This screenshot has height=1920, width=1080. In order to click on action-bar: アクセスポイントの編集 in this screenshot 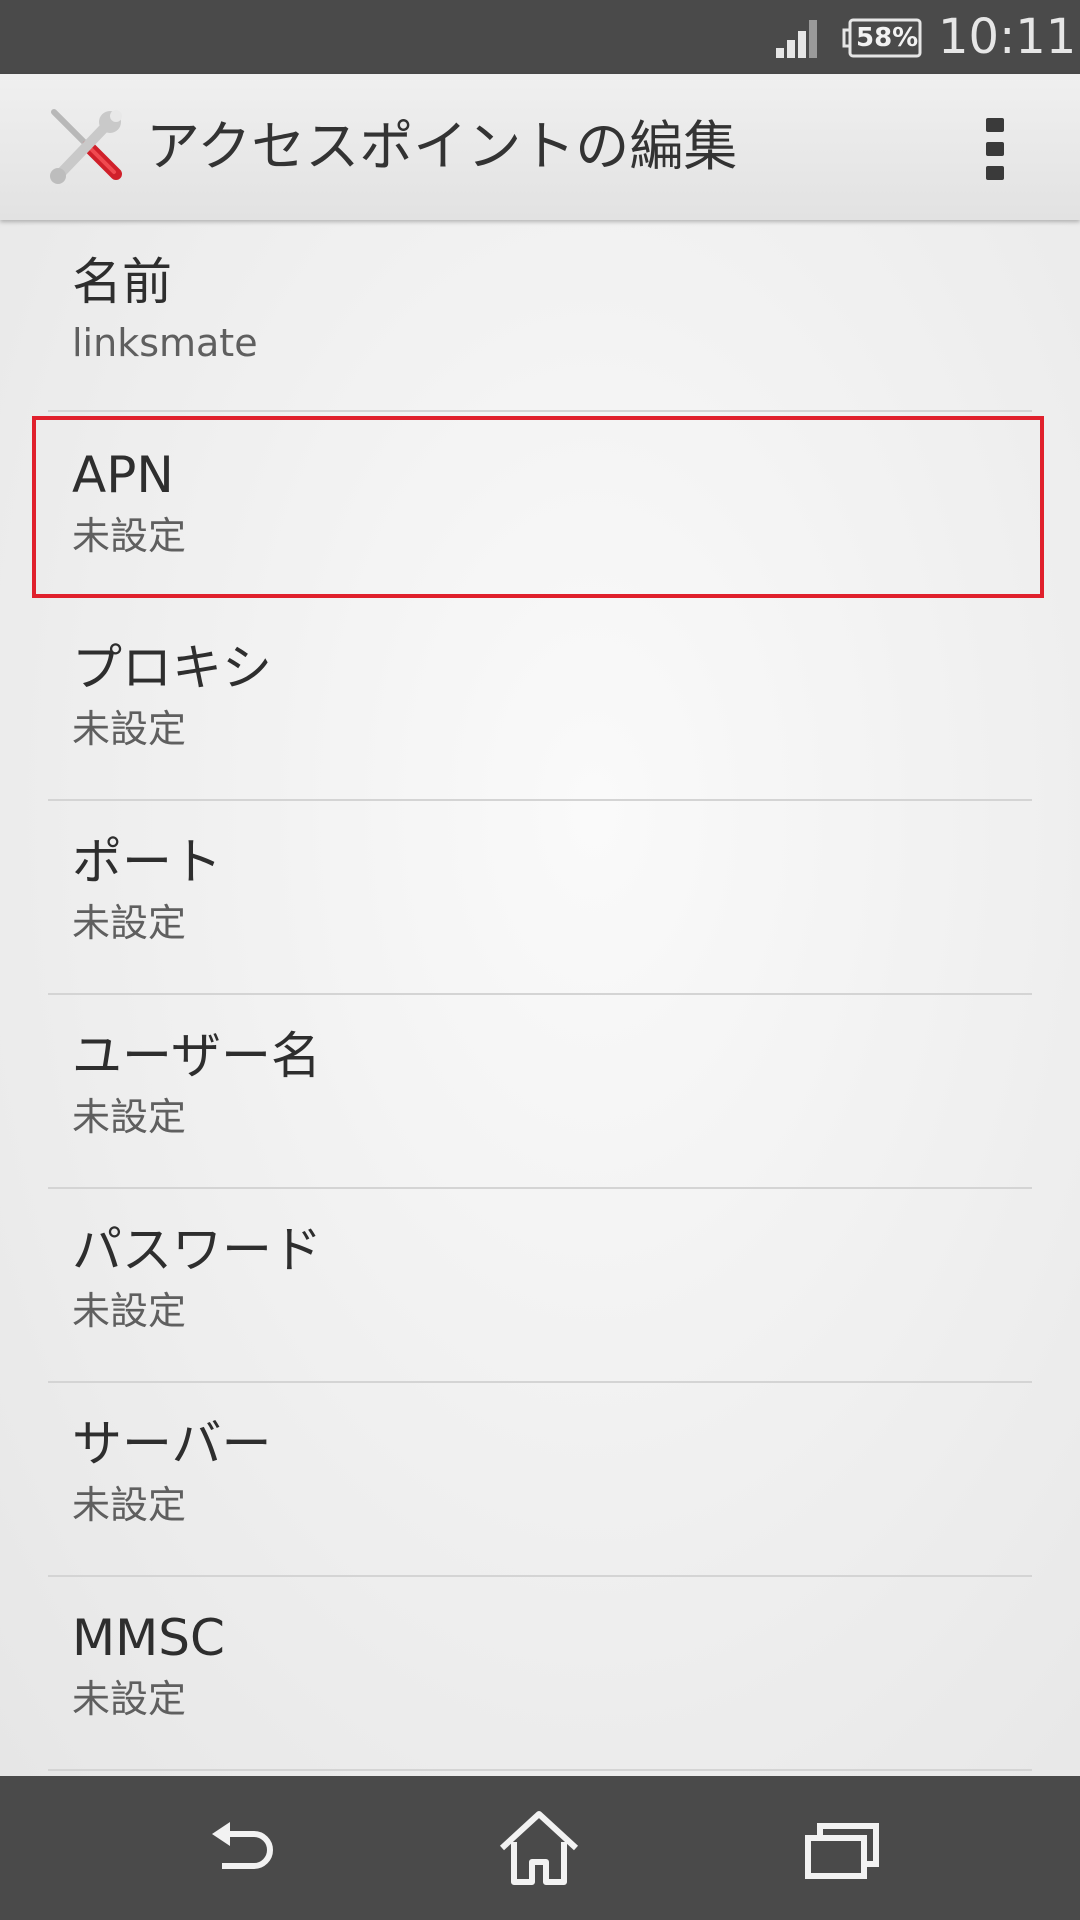, I will do `click(540, 147)`.